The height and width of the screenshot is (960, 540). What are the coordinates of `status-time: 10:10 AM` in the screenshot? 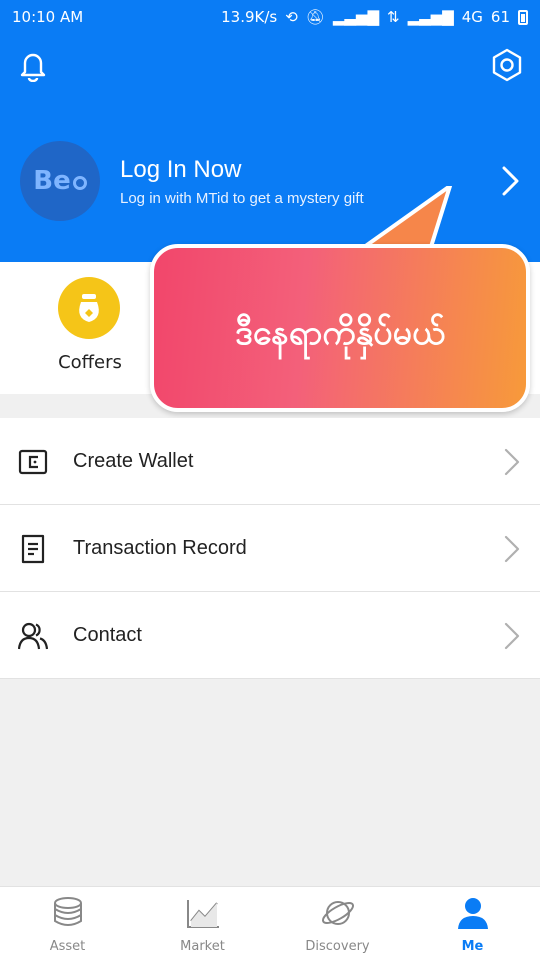 It's located at (48, 17).